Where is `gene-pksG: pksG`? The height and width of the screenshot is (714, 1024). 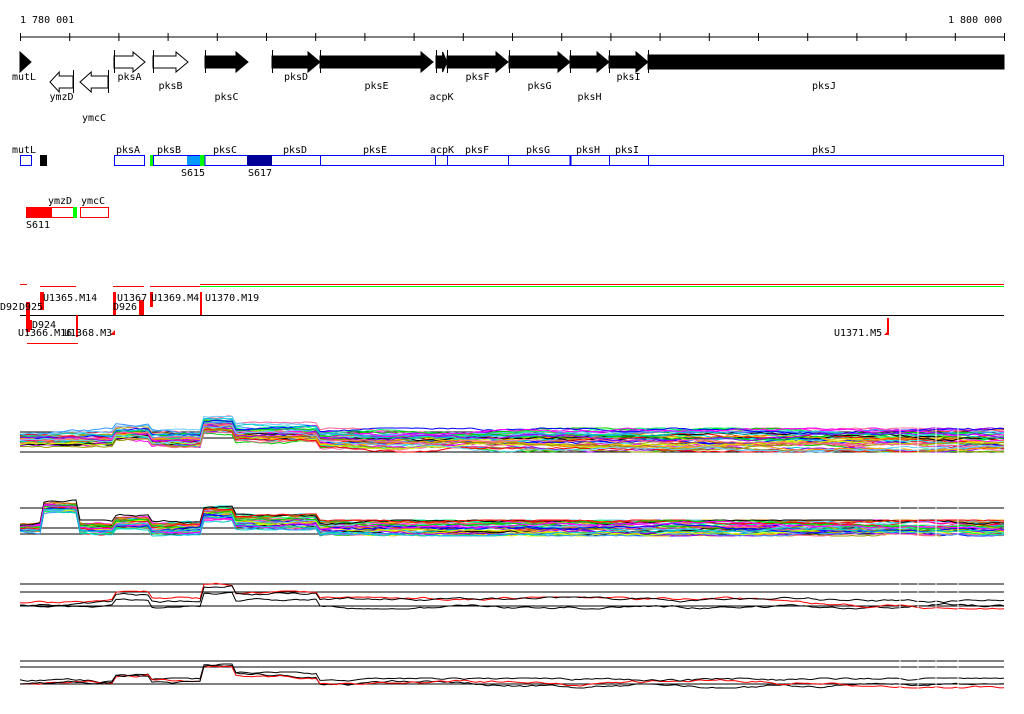 gene-pksG: pksG is located at coordinates (539, 71).